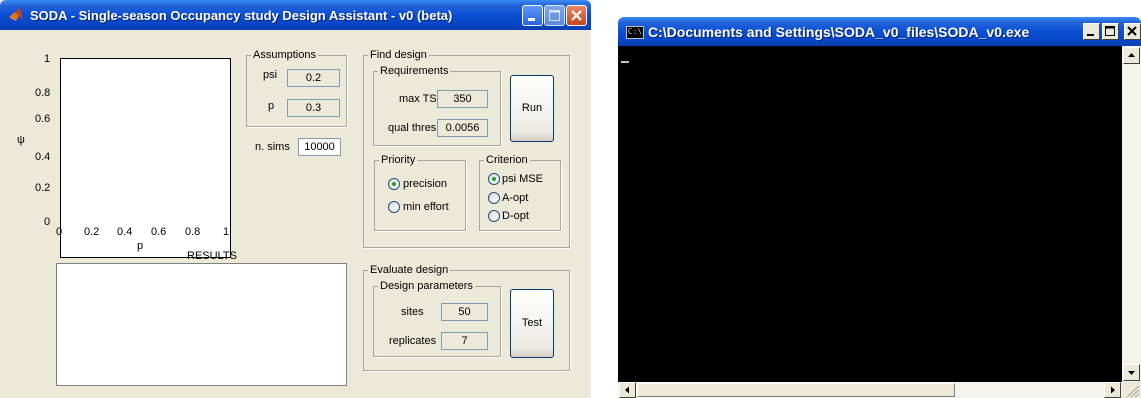 The width and height of the screenshot is (1141, 398). I want to click on y-axis-label: ψ, so click(21, 140).